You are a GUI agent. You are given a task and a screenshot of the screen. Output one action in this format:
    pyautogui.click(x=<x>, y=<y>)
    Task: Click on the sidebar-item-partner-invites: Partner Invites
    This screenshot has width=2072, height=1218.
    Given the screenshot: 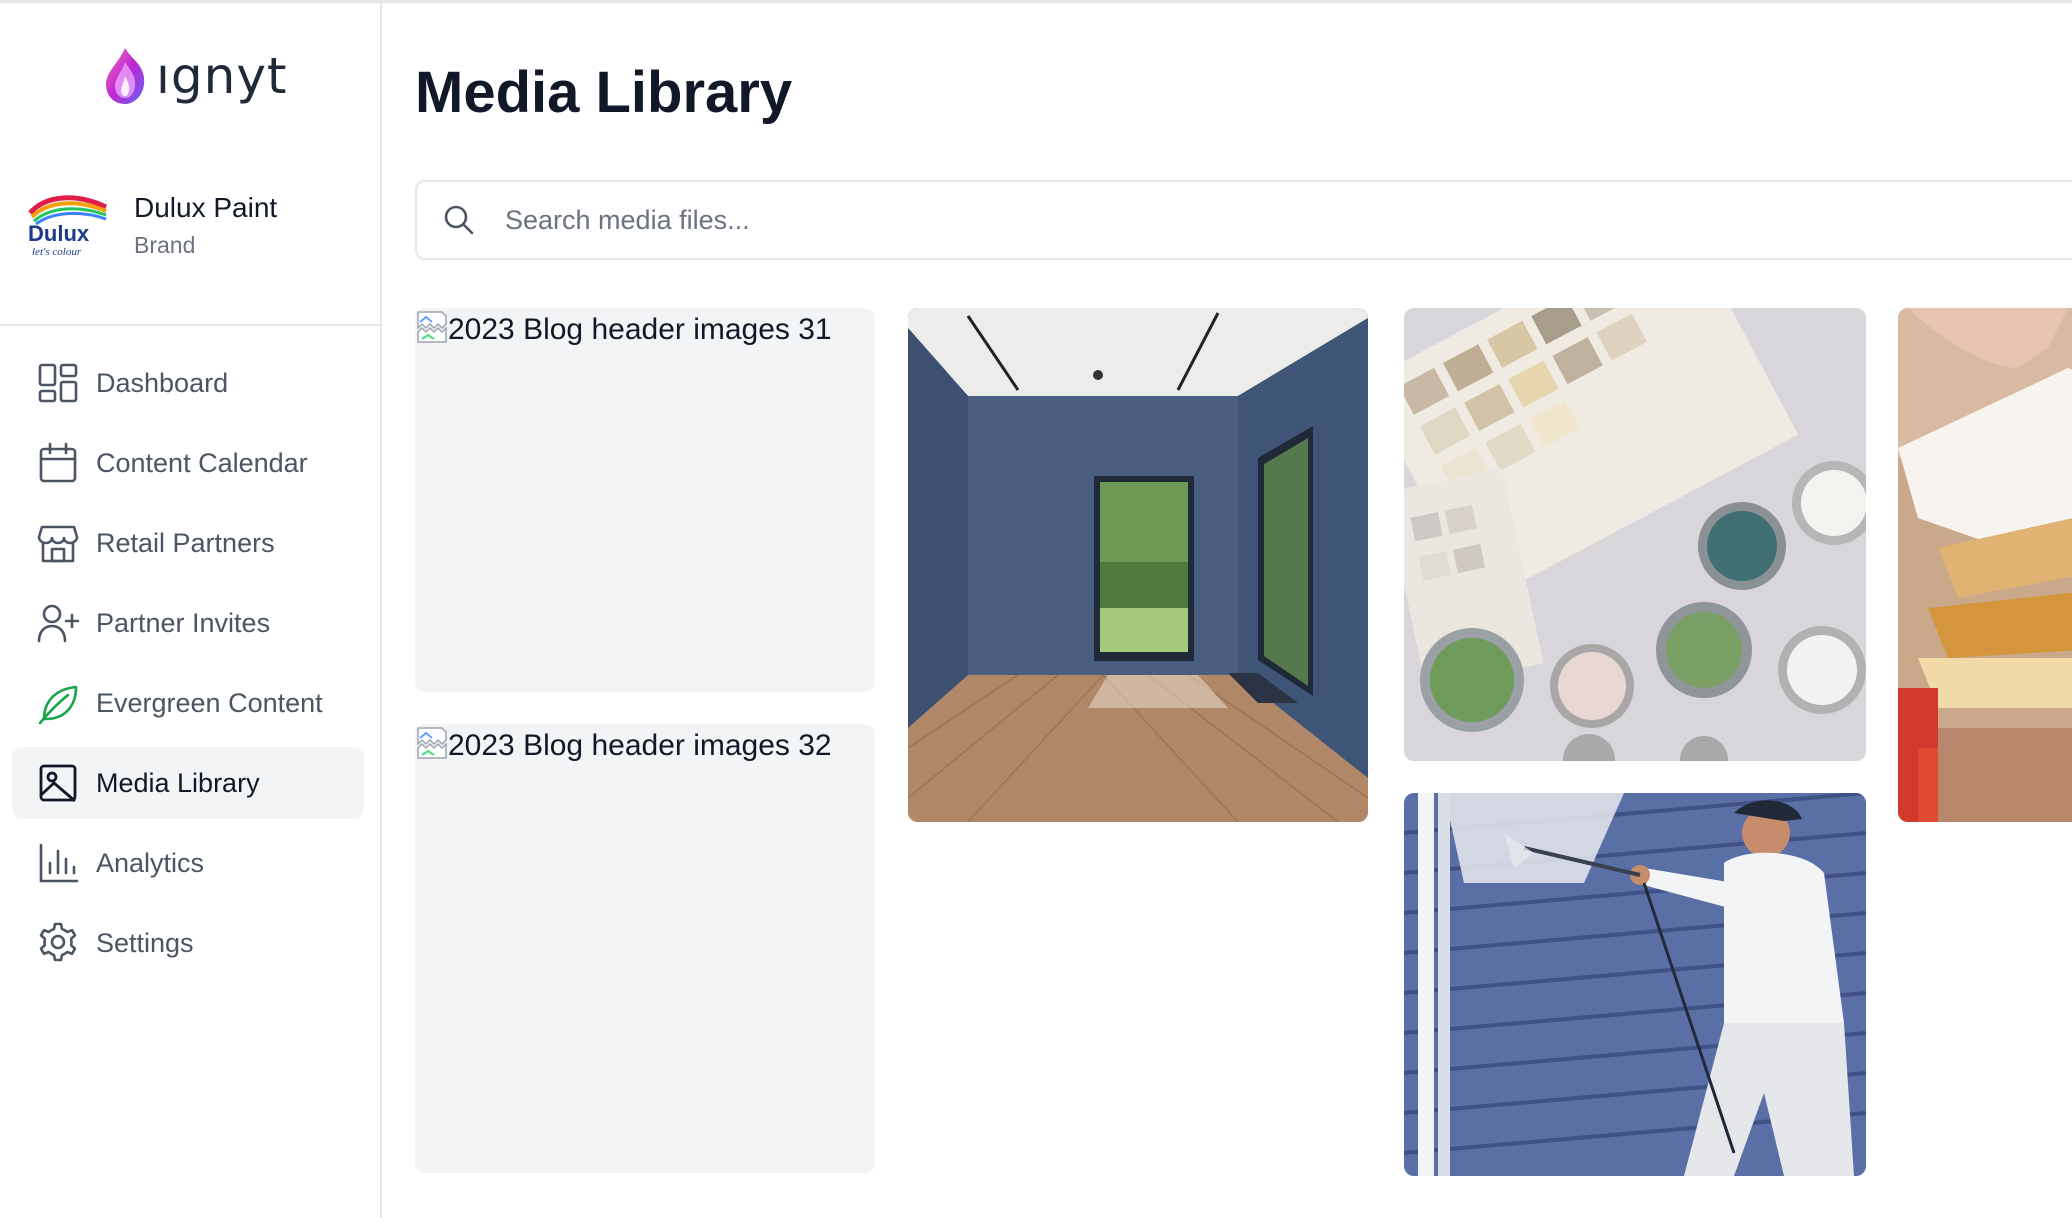 What is the action you would take?
    pyautogui.click(x=188, y=623)
    